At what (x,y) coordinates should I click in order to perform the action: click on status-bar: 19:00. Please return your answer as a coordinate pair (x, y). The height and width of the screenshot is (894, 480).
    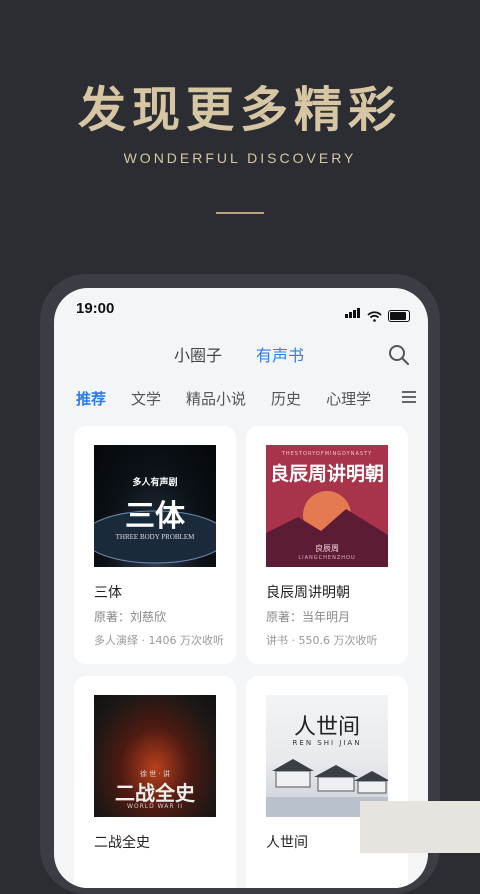
    Looking at the image, I should click on (241, 309).